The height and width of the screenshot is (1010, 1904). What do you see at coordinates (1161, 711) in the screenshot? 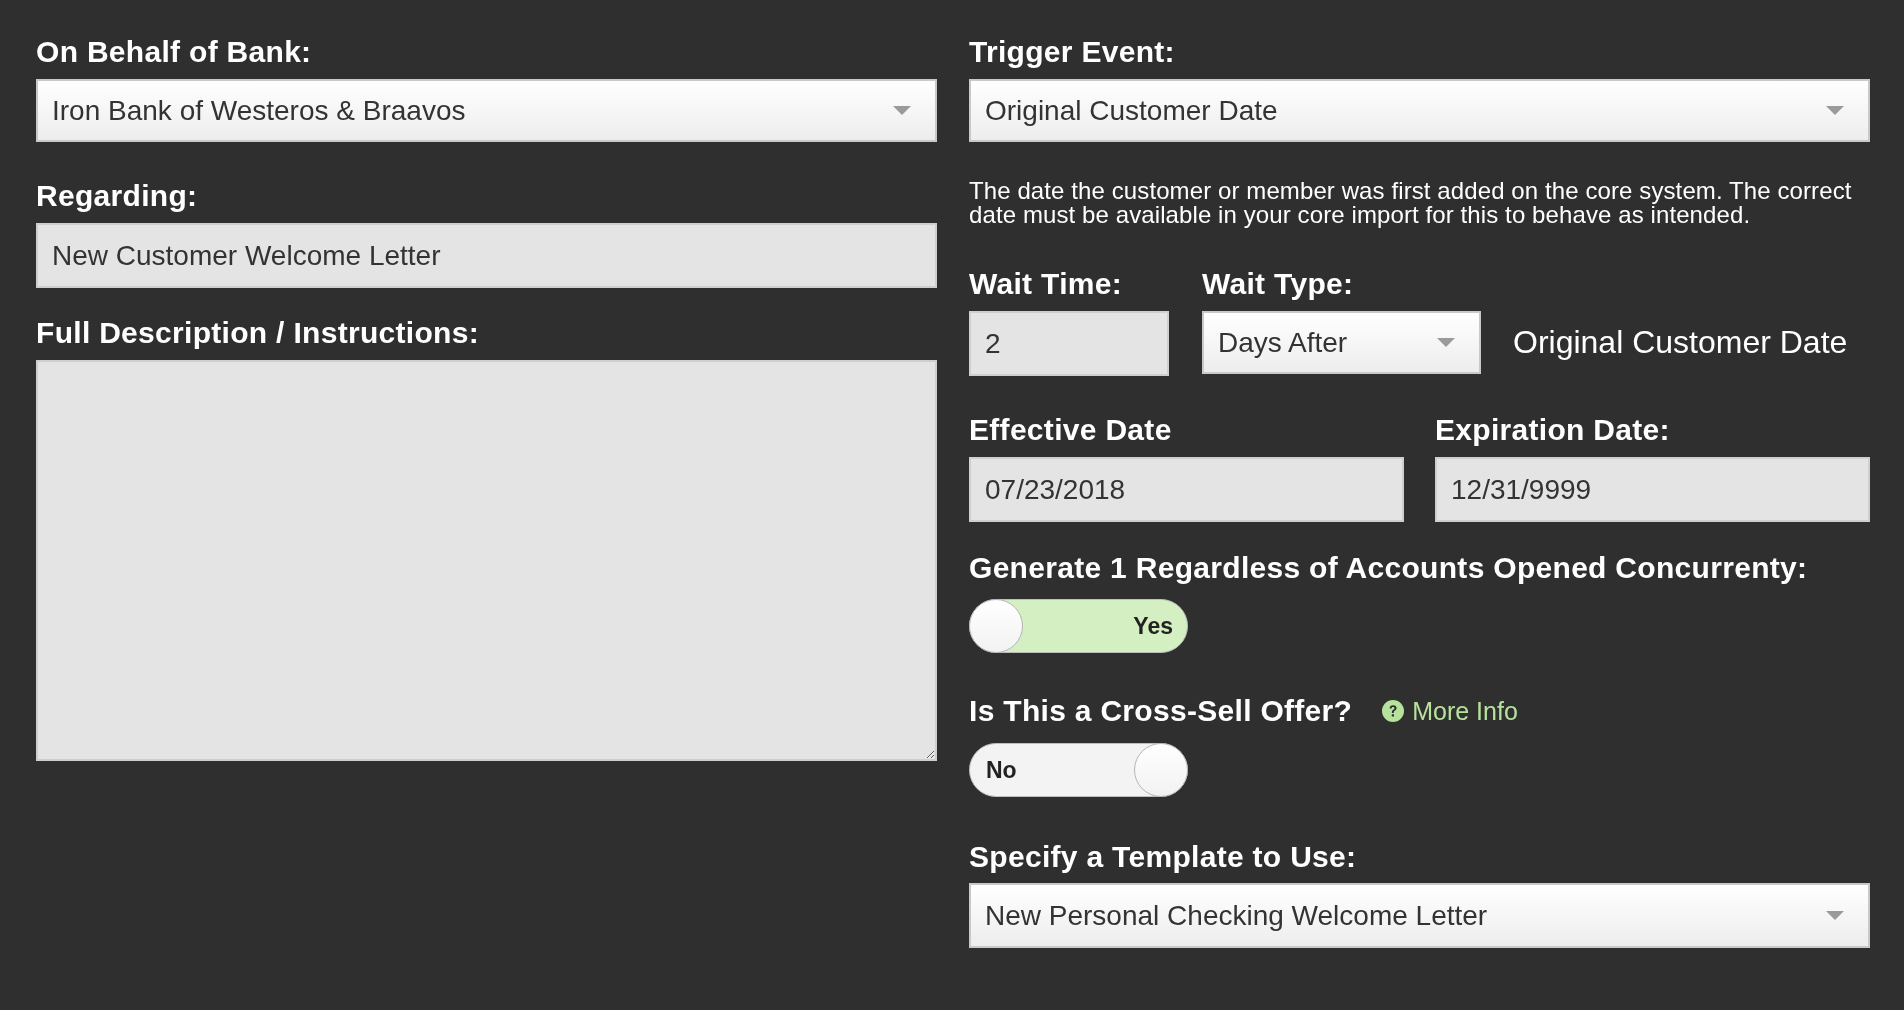
I see `field-label: Is This a Cross-Sell Offer?` at bounding box center [1161, 711].